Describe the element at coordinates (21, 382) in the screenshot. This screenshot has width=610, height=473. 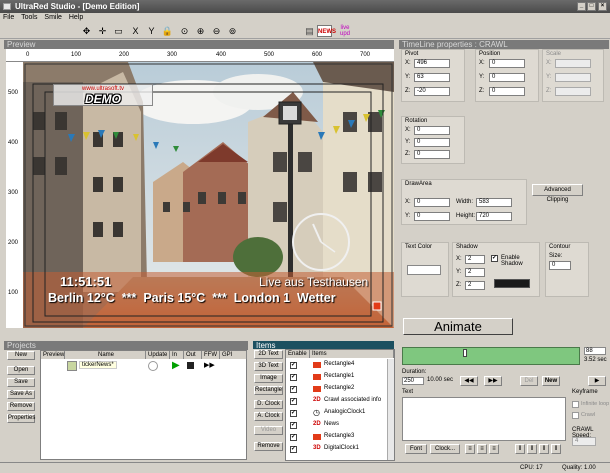
I see `save-project-button: Save` at that location.